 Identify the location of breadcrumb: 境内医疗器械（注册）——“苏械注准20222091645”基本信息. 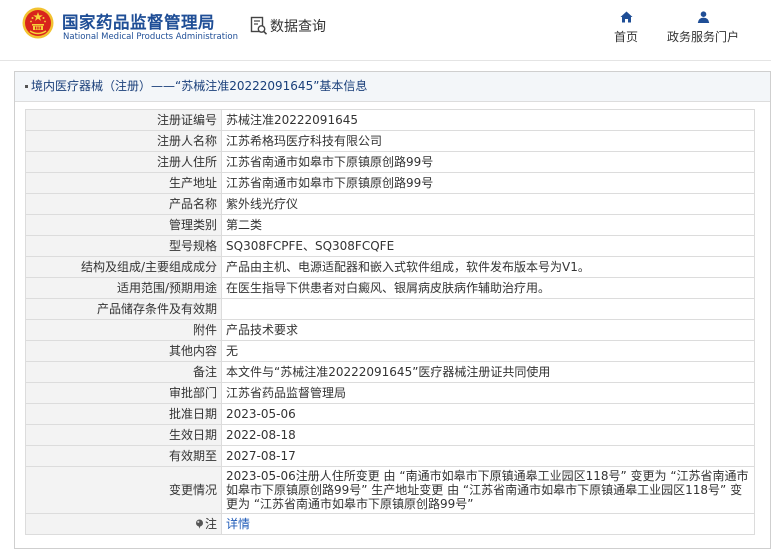
(392, 87).